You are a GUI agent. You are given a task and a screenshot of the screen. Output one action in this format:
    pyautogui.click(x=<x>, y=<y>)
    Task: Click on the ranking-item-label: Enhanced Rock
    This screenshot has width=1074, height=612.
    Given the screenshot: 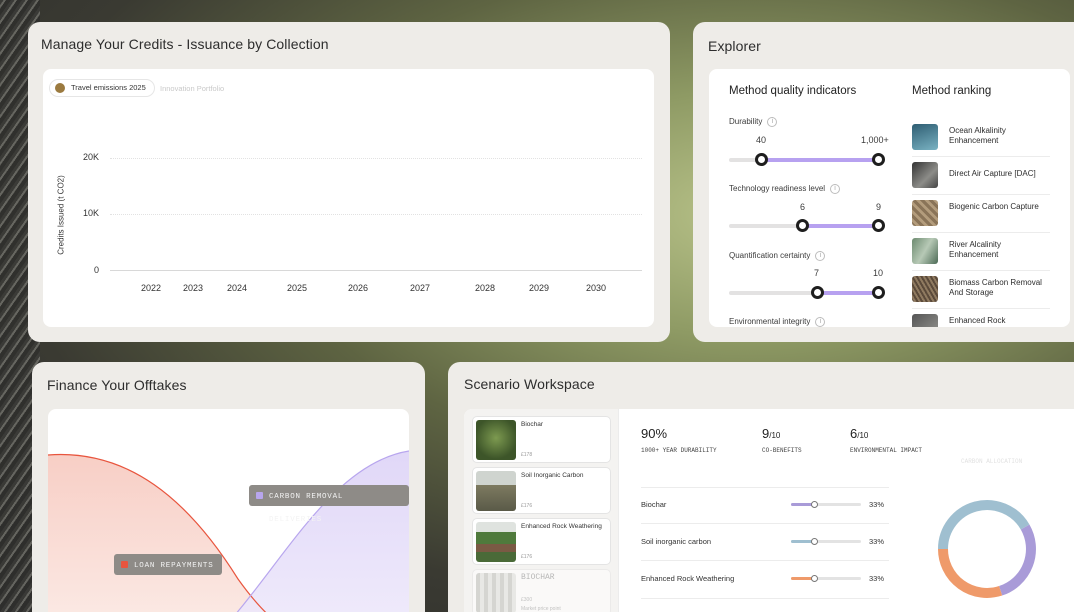 What is the action you would take?
    pyautogui.click(x=977, y=320)
    